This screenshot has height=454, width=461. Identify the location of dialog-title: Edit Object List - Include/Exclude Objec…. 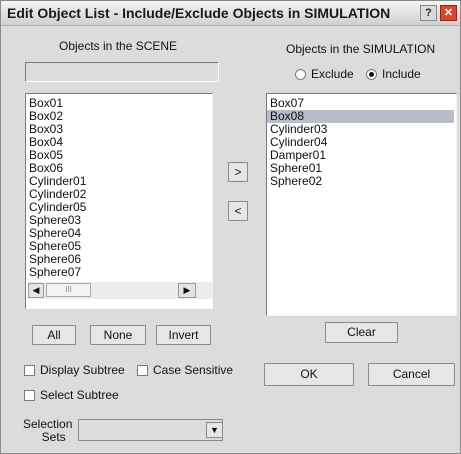
(199, 13).